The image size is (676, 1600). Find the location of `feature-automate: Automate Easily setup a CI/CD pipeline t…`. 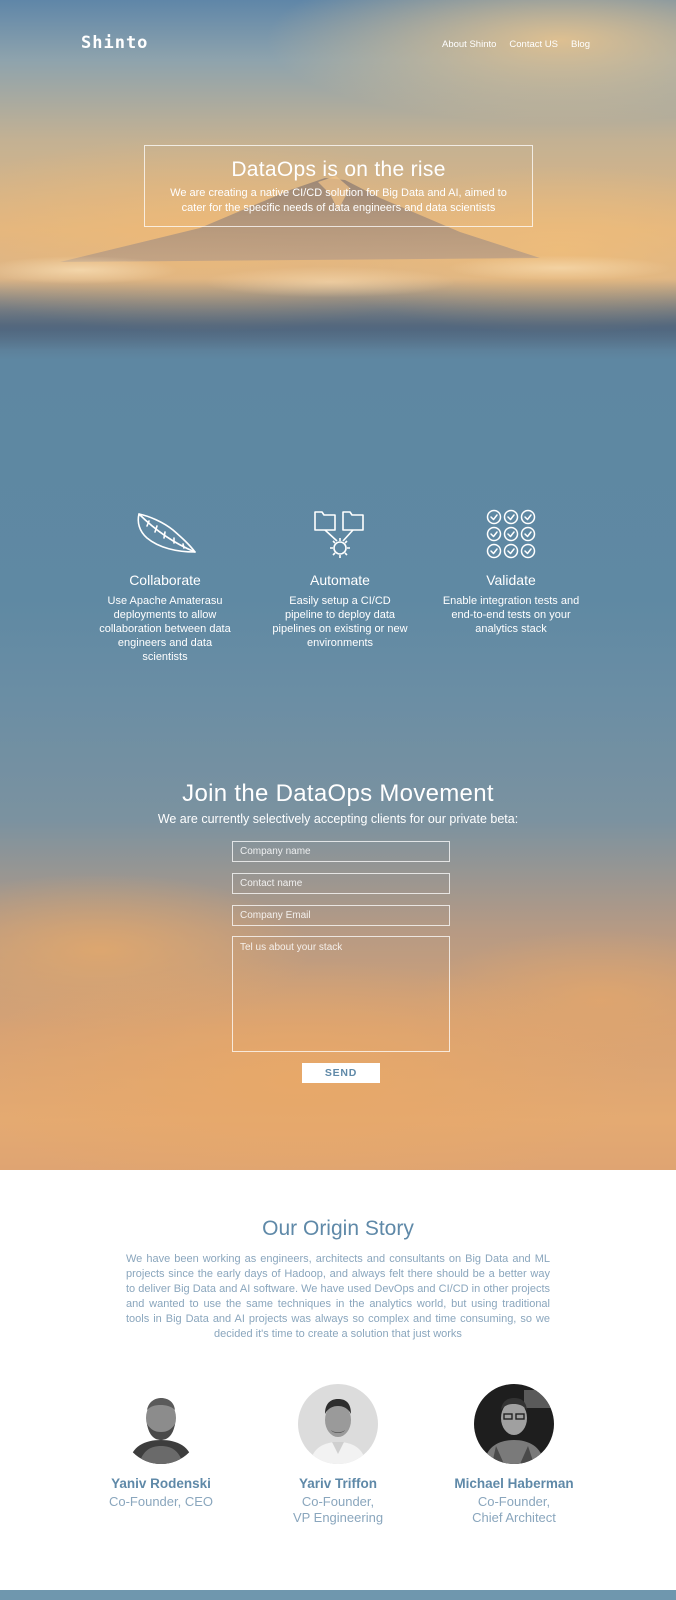

feature-automate: Automate Easily setup a CI/CD pipeline t… is located at coordinates (340, 579).